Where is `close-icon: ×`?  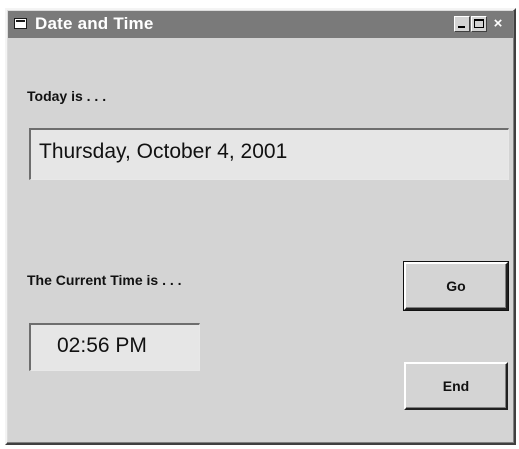
close-icon: × is located at coordinates (498, 24).